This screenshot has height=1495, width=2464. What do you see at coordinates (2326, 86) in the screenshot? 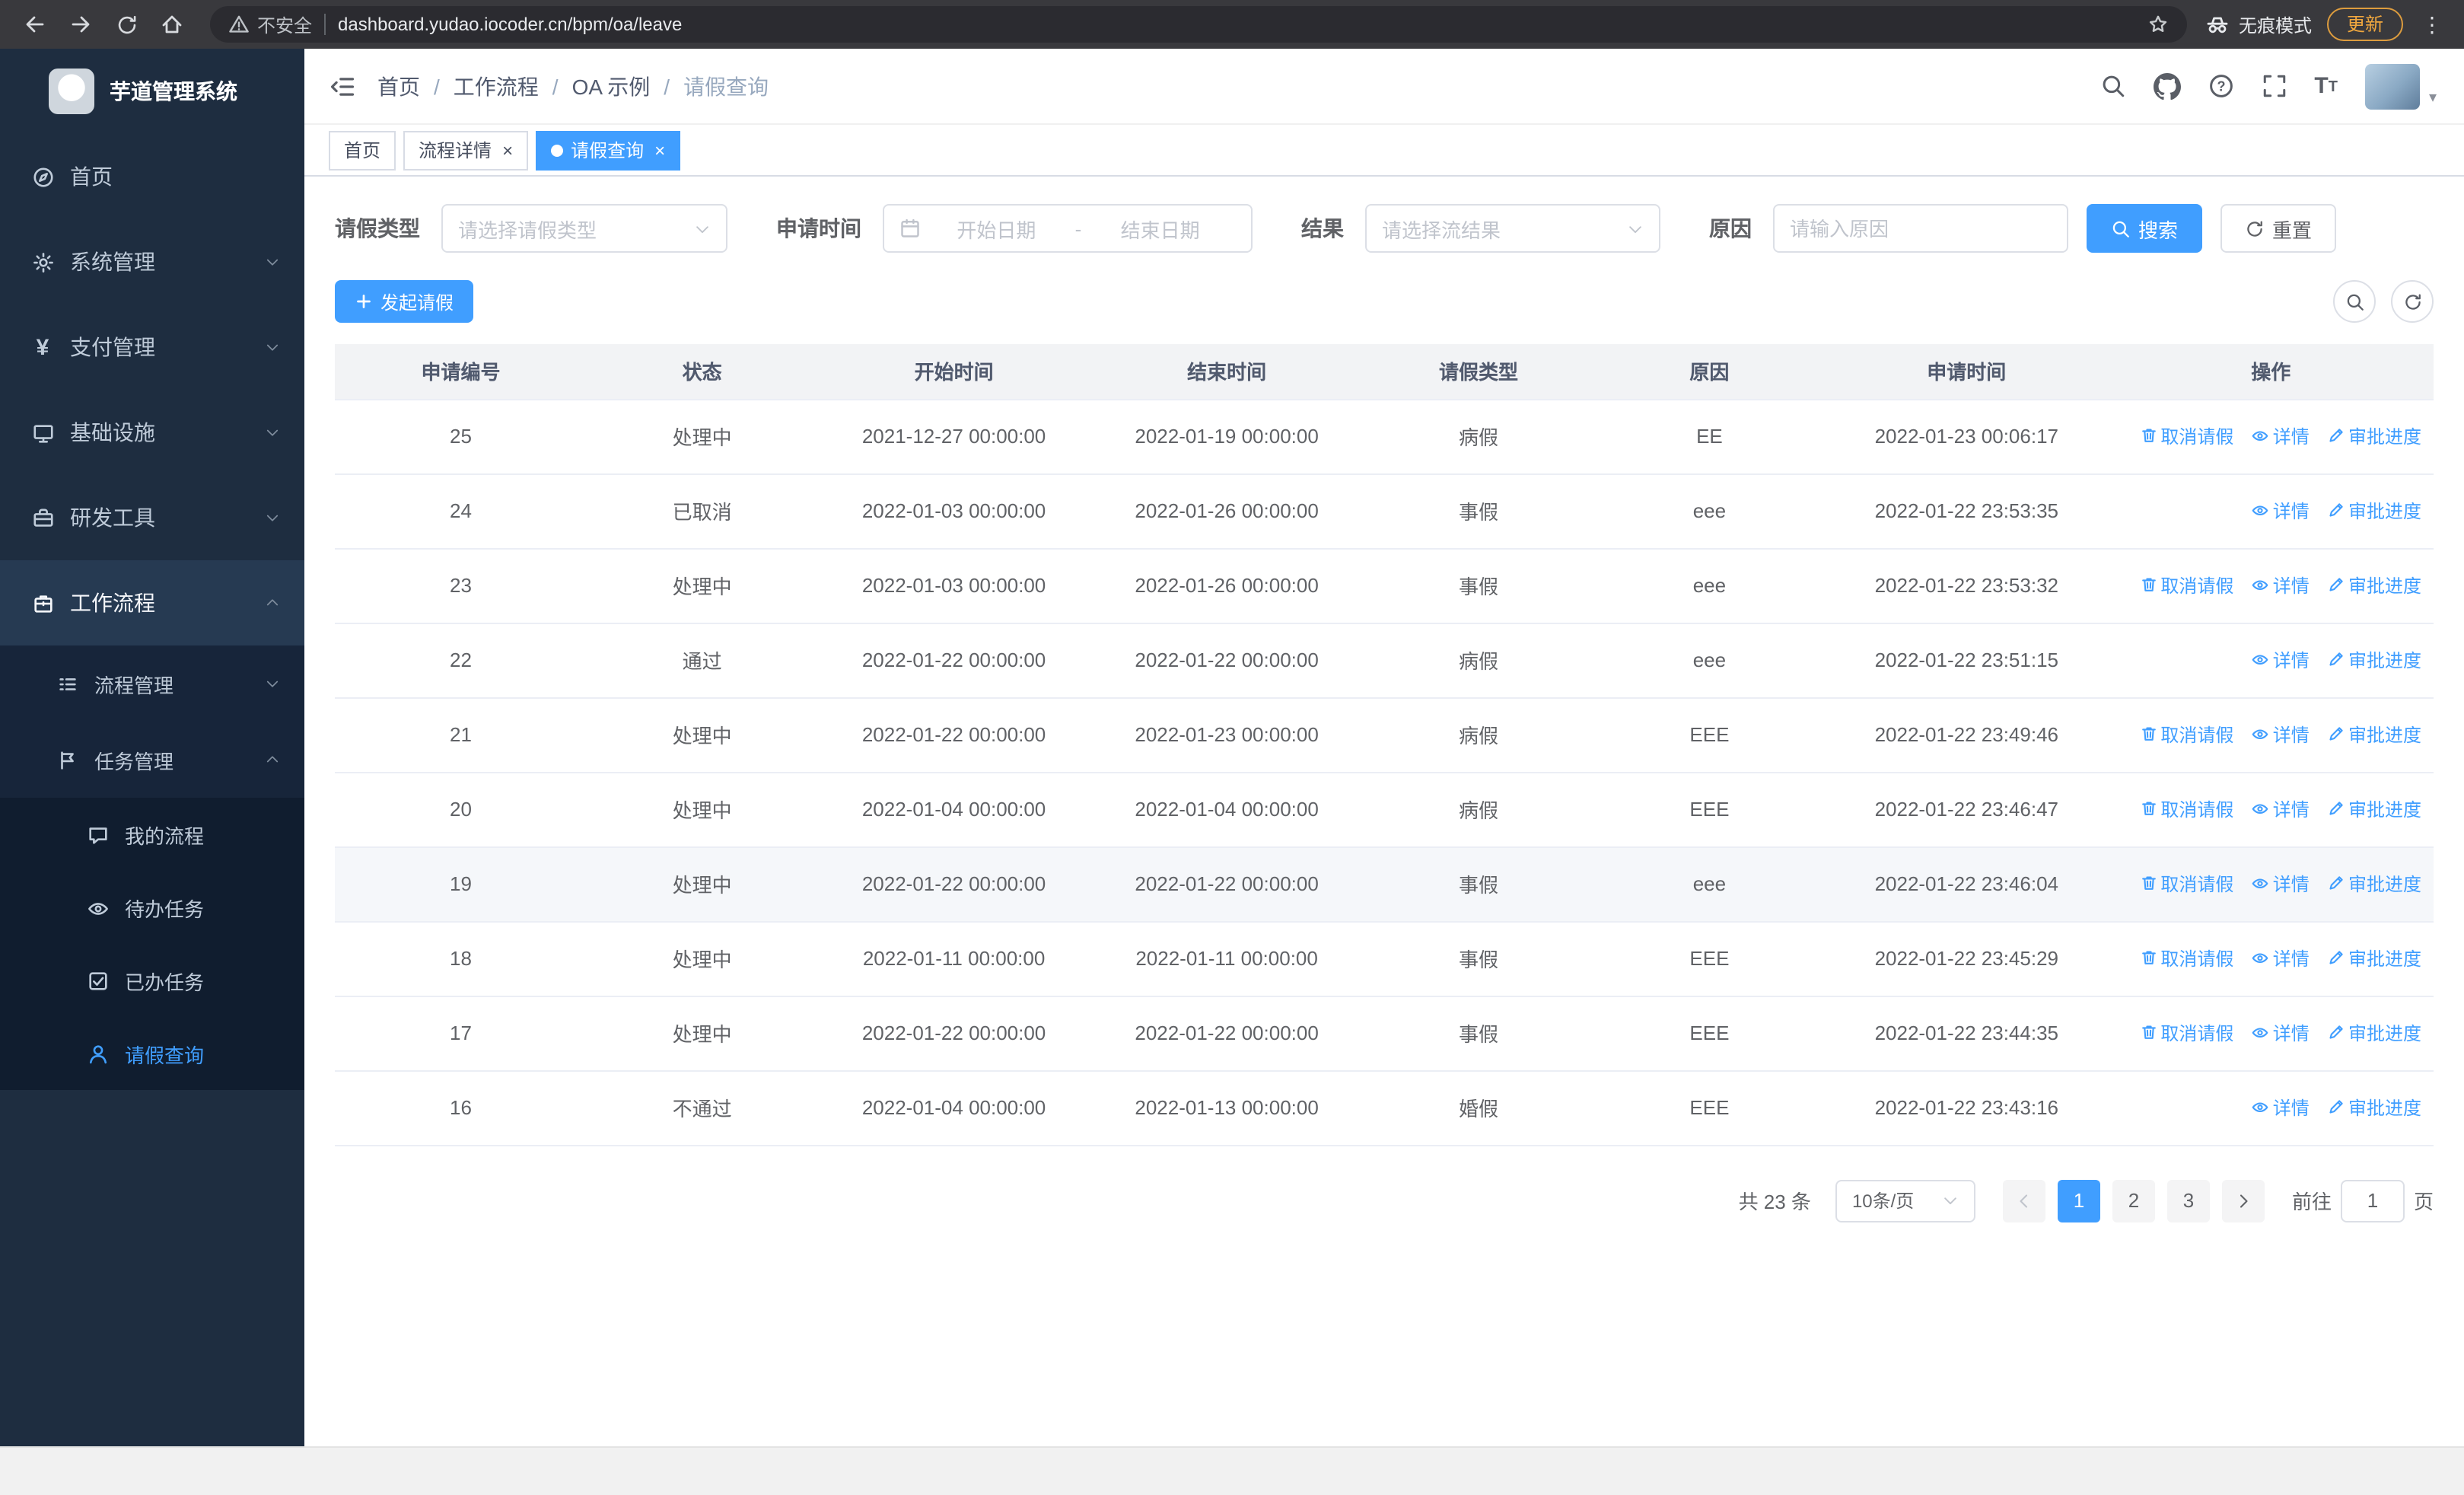
I see `font-size-icon: TT` at bounding box center [2326, 86].